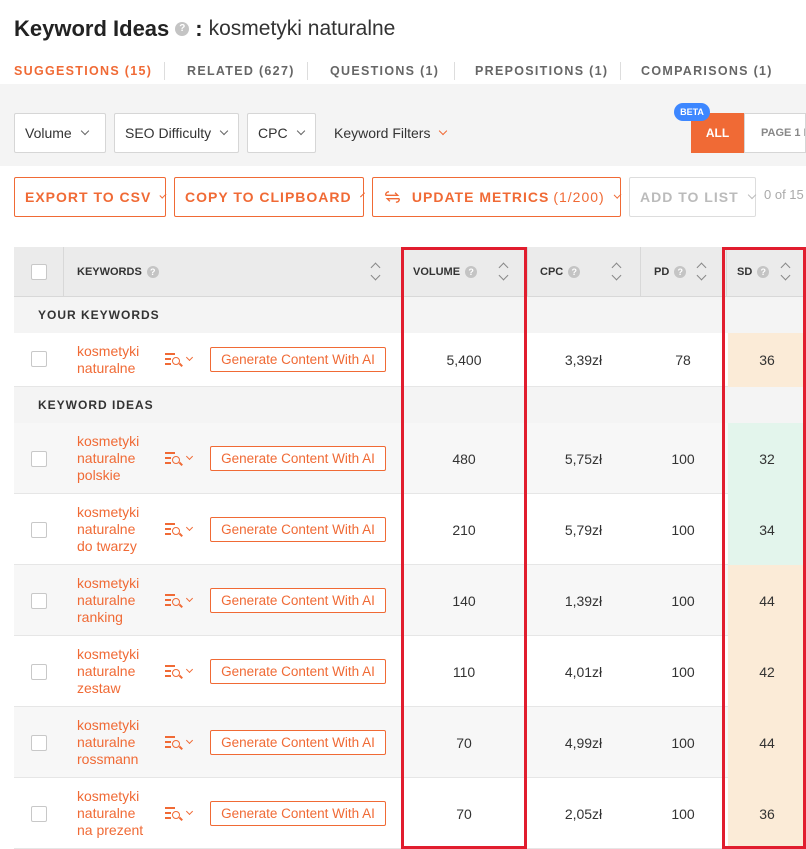 This screenshot has height=849, width=806. Describe the element at coordinates (391, 133) in the screenshot. I see `keyword-filters-dropdown: Keyword Filters` at that location.